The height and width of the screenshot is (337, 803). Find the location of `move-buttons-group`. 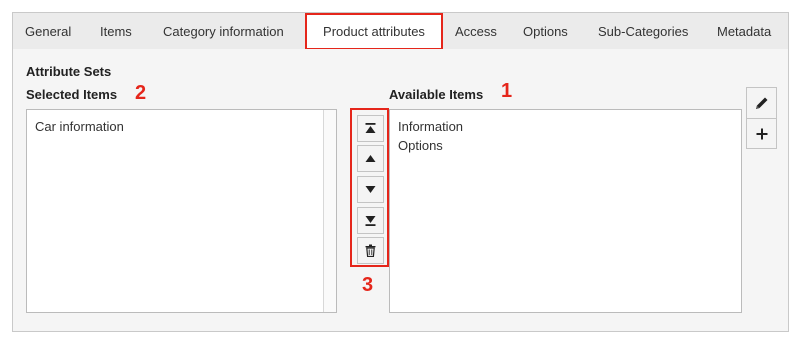

move-buttons-group is located at coordinates (369, 187).